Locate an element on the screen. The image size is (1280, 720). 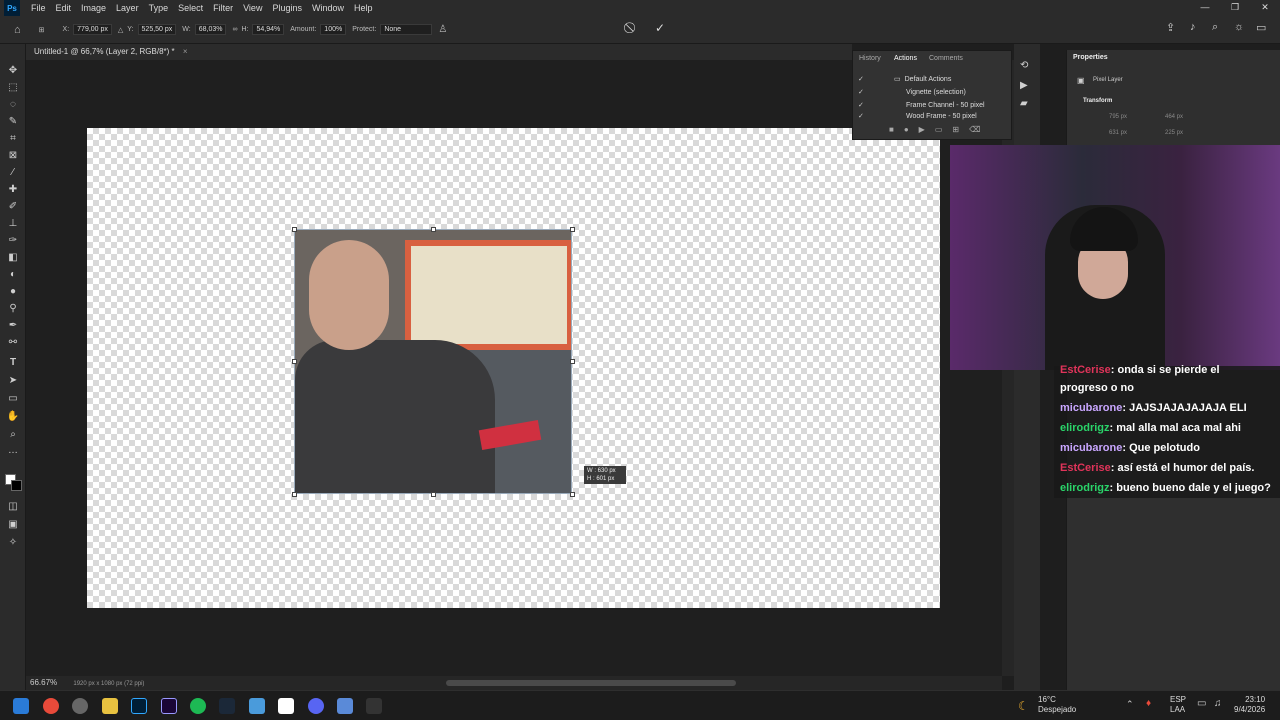
transform-handle-b is located at coordinates (433, 494).